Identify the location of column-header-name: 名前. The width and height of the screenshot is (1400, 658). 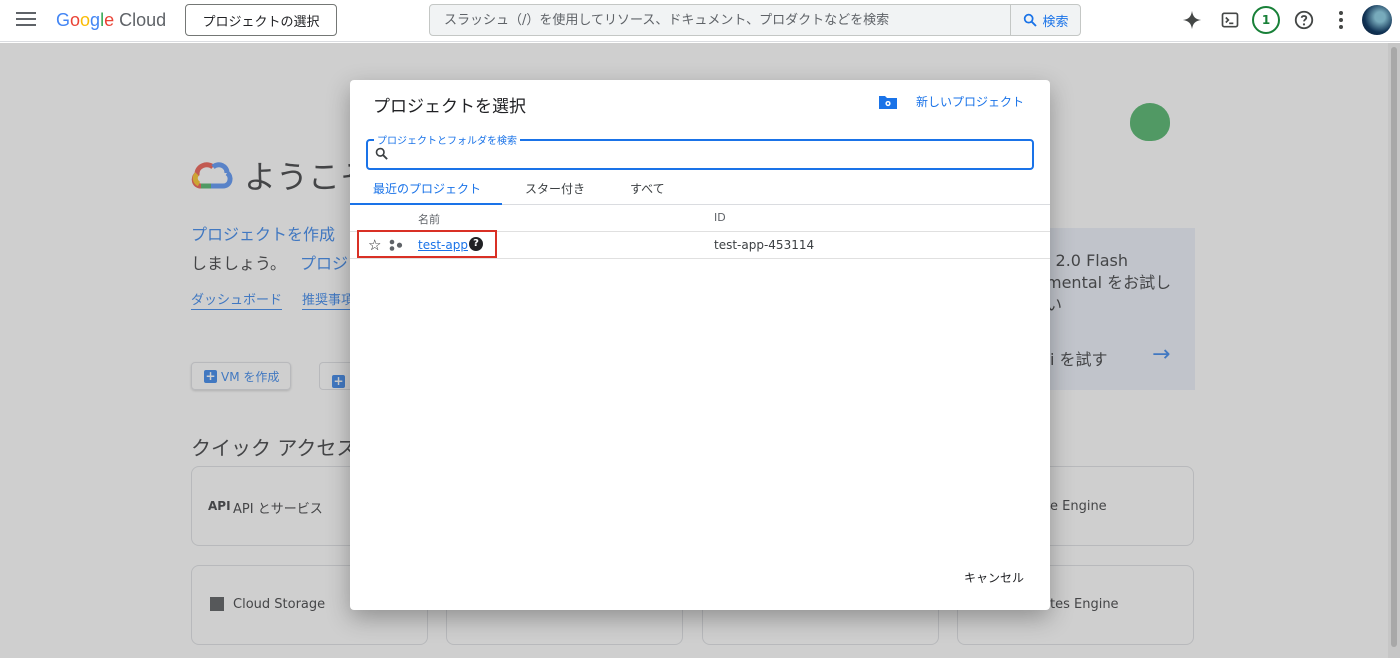
(429, 219).